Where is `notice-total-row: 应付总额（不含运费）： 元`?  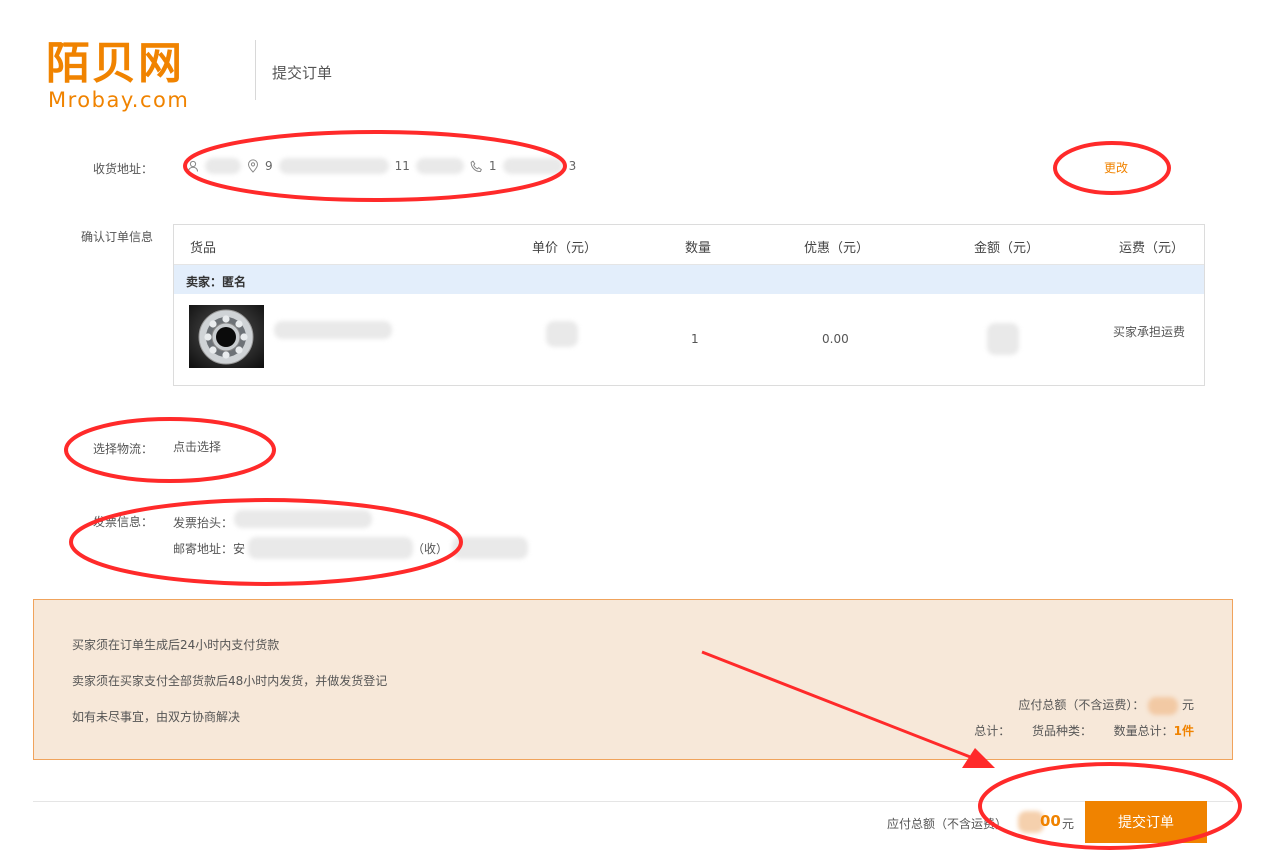
notice-total-row: 应付总额（不含运费）： 元 is located at coordinates (1106, 705).